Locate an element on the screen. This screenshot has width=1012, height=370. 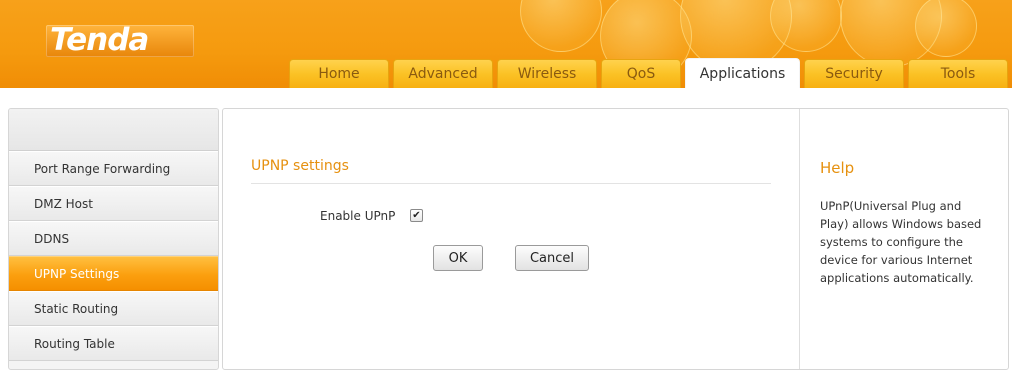
sidebar-item-ddns: DDNS is located at coordinates (113, 238).